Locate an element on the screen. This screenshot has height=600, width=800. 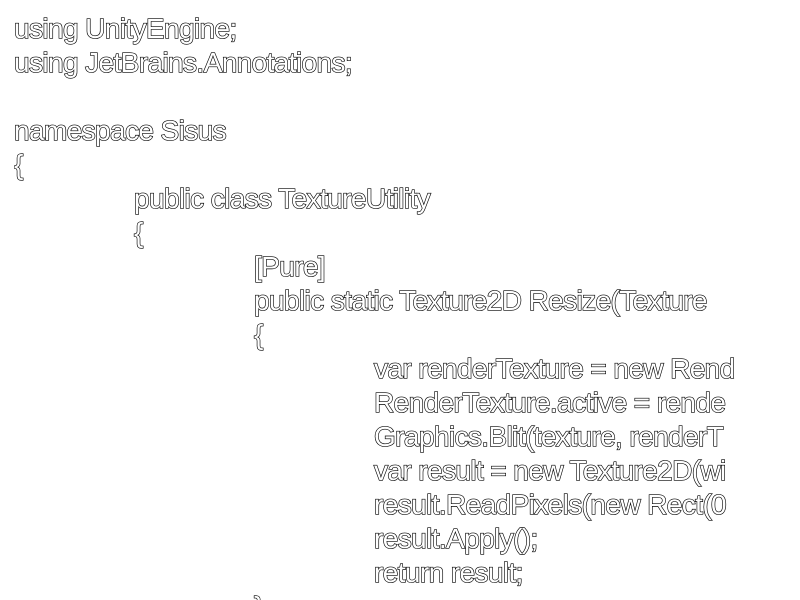
code-line-6: public class TextureUtility is located at coordinates (282, 198).